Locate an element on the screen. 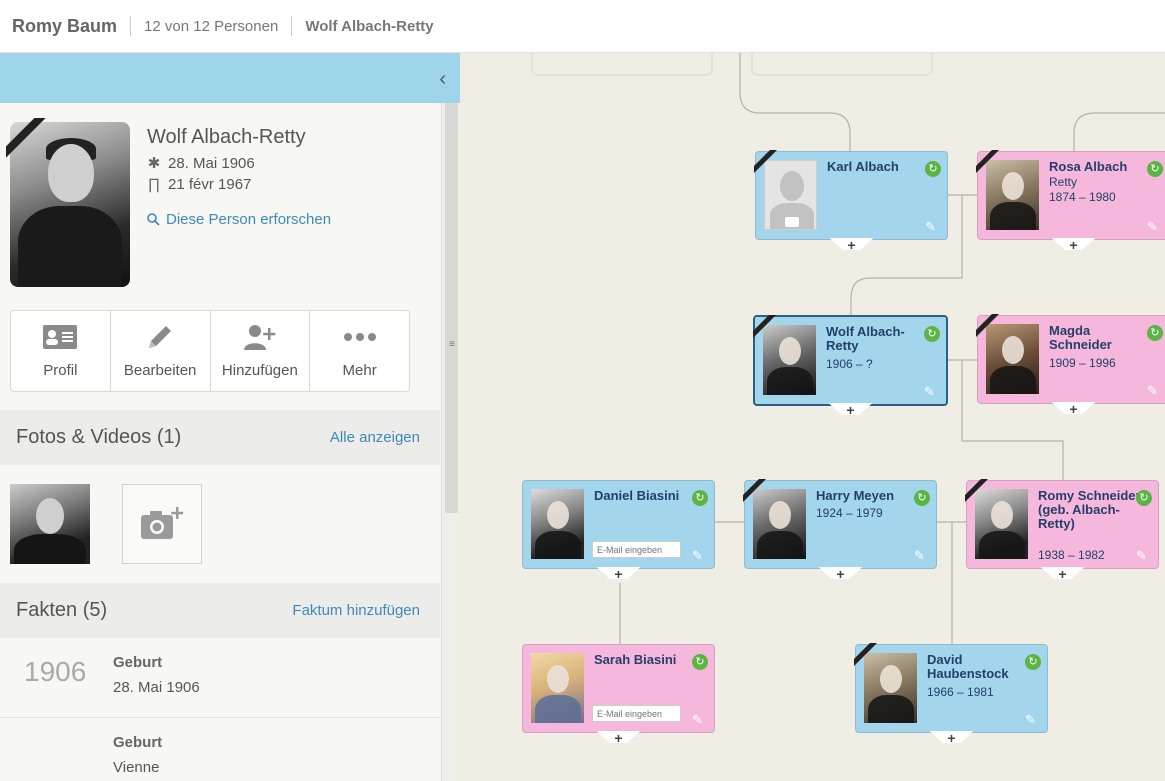 The height and width of the screenshot is (781, 1165). research-link-label: Diese Person erforschen is located at coordinates (249, 219).